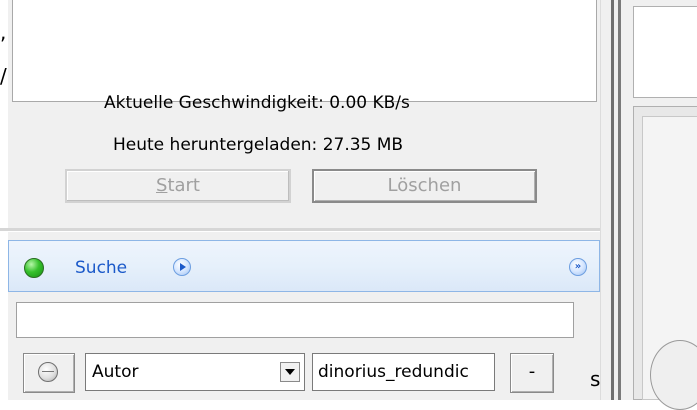 The image size is (697, 410). What do you see at coordinates (578, 267) in the screenshot?
I see `double-chevron-down-icon: »` at bounding box center [578, 267].